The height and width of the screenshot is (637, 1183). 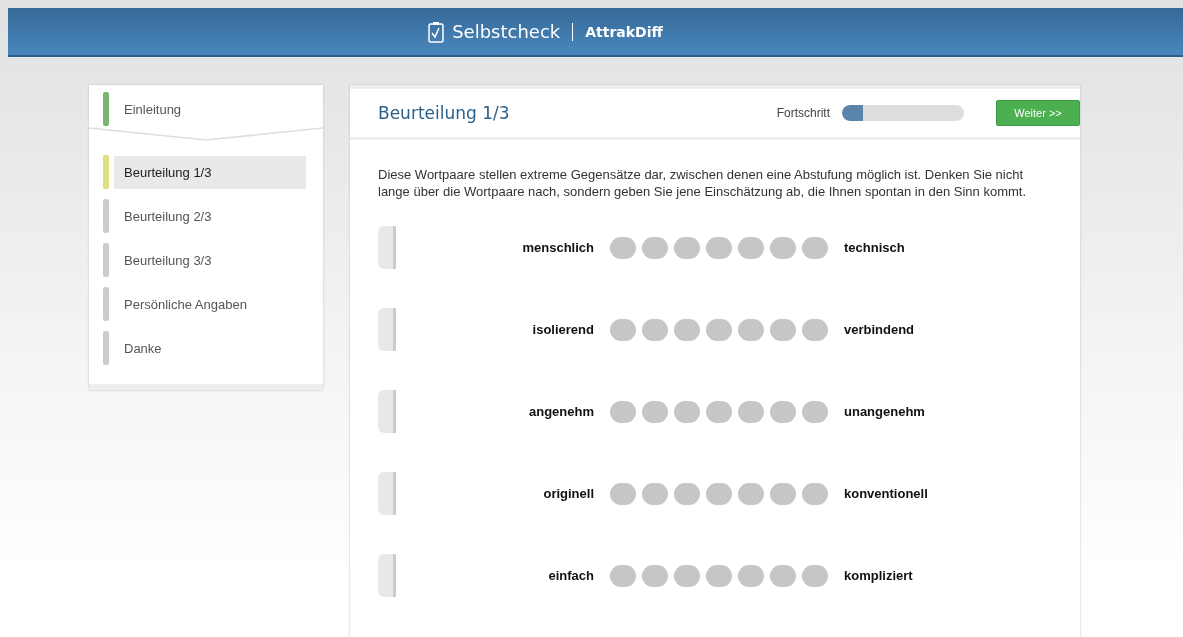 What do you see at coordinates (210, 348) in the screenshot?
I see `sidebar-item: Danke` at bounding box center [210, 348].